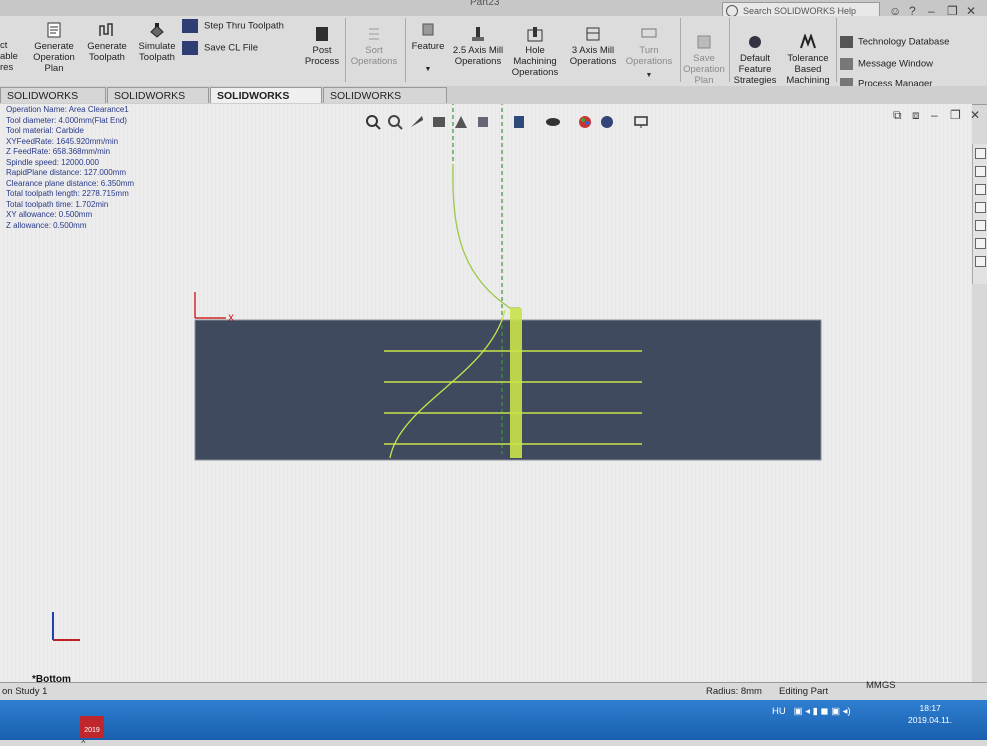  Describe the element at coordinates (486, 236) in the screenshot. I see `toolpath-lead-in` at that location.